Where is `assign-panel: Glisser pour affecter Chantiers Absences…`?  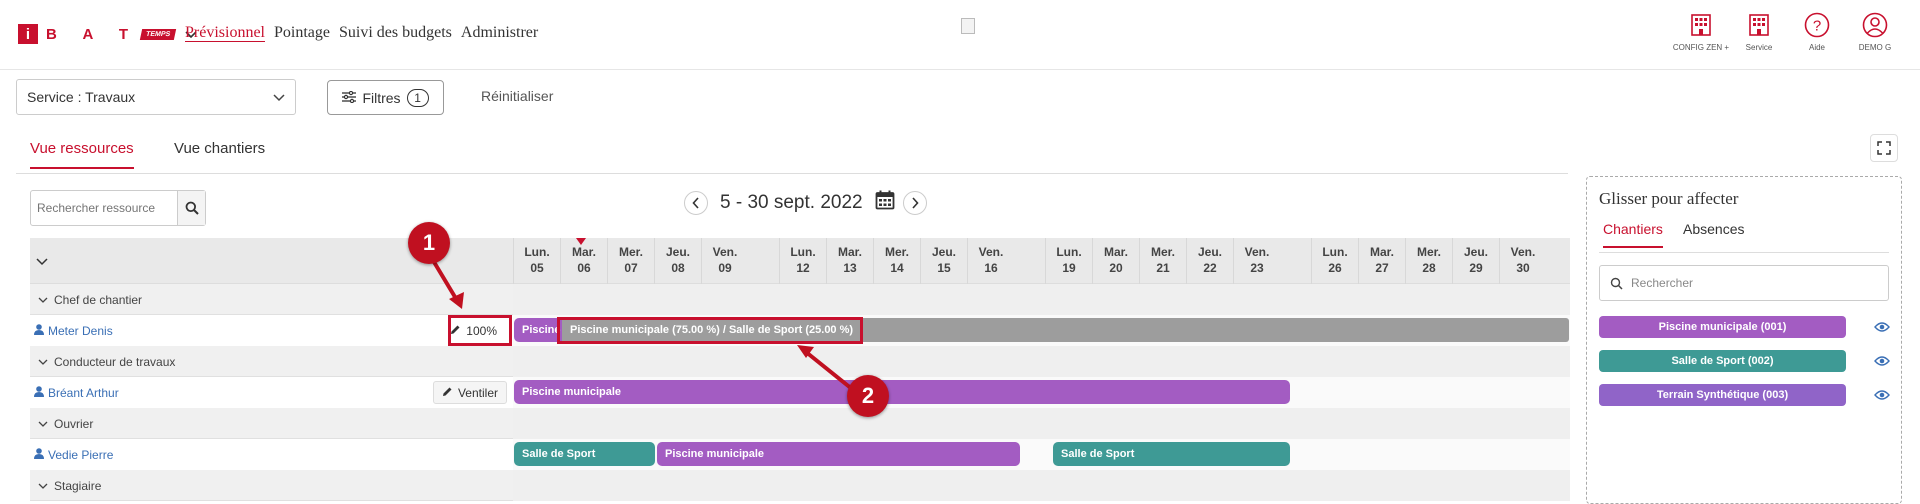 assign-panel: Glisser pour affecter Chantiers Absences… is located at coordinates (1744, 340).